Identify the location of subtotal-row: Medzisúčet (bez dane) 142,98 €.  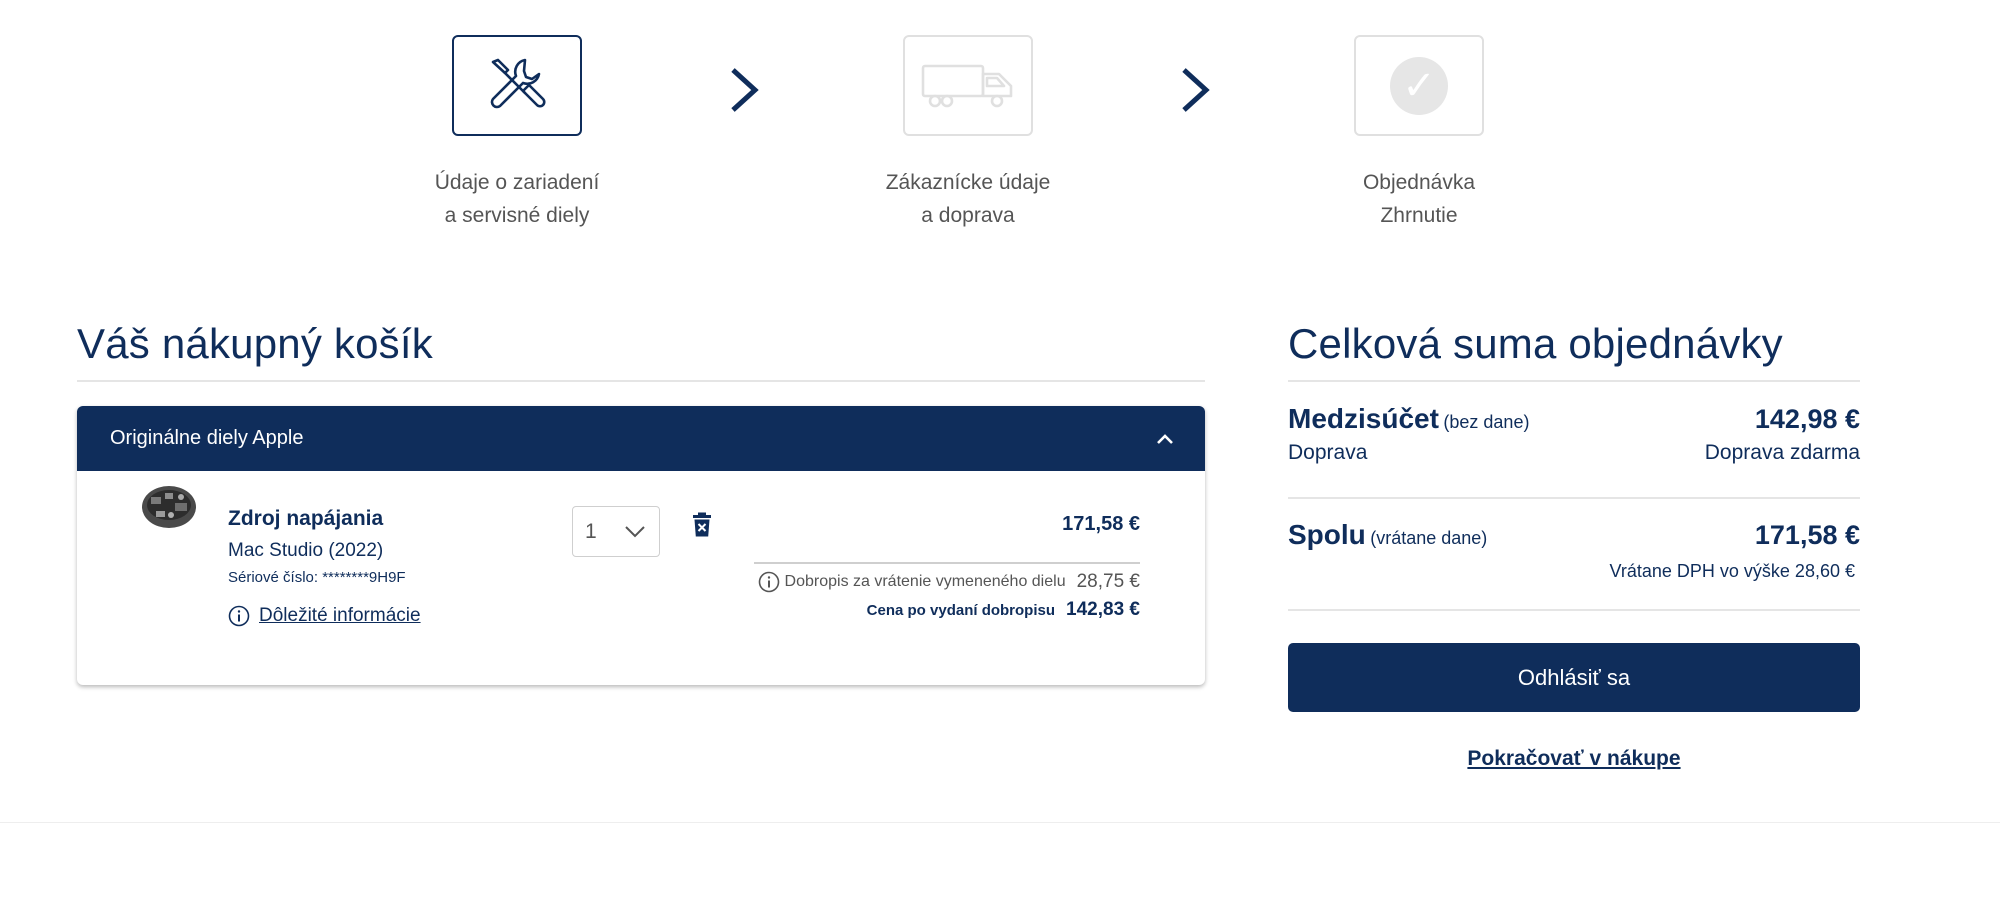
(1574, 419).